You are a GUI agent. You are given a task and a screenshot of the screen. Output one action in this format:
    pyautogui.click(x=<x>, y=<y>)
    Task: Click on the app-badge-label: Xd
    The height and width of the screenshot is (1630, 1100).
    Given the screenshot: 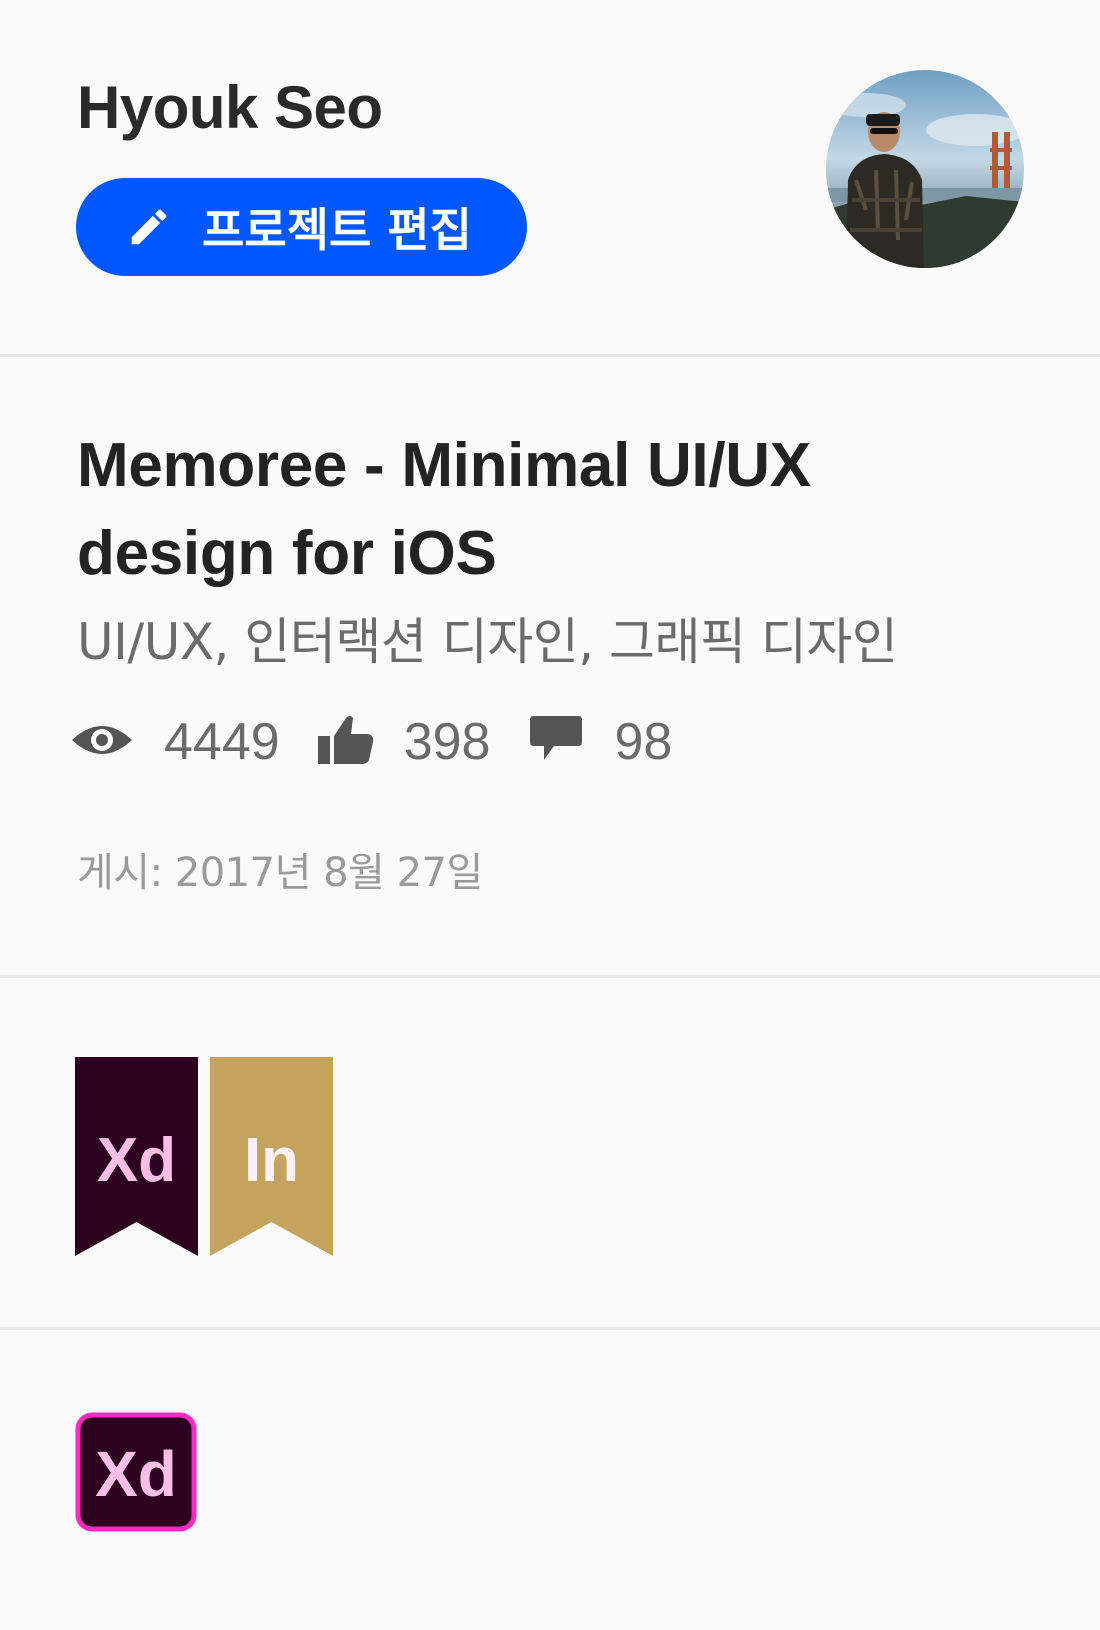 What is the action you would take?
    pyautogui.click(x=136, y=1474)
    